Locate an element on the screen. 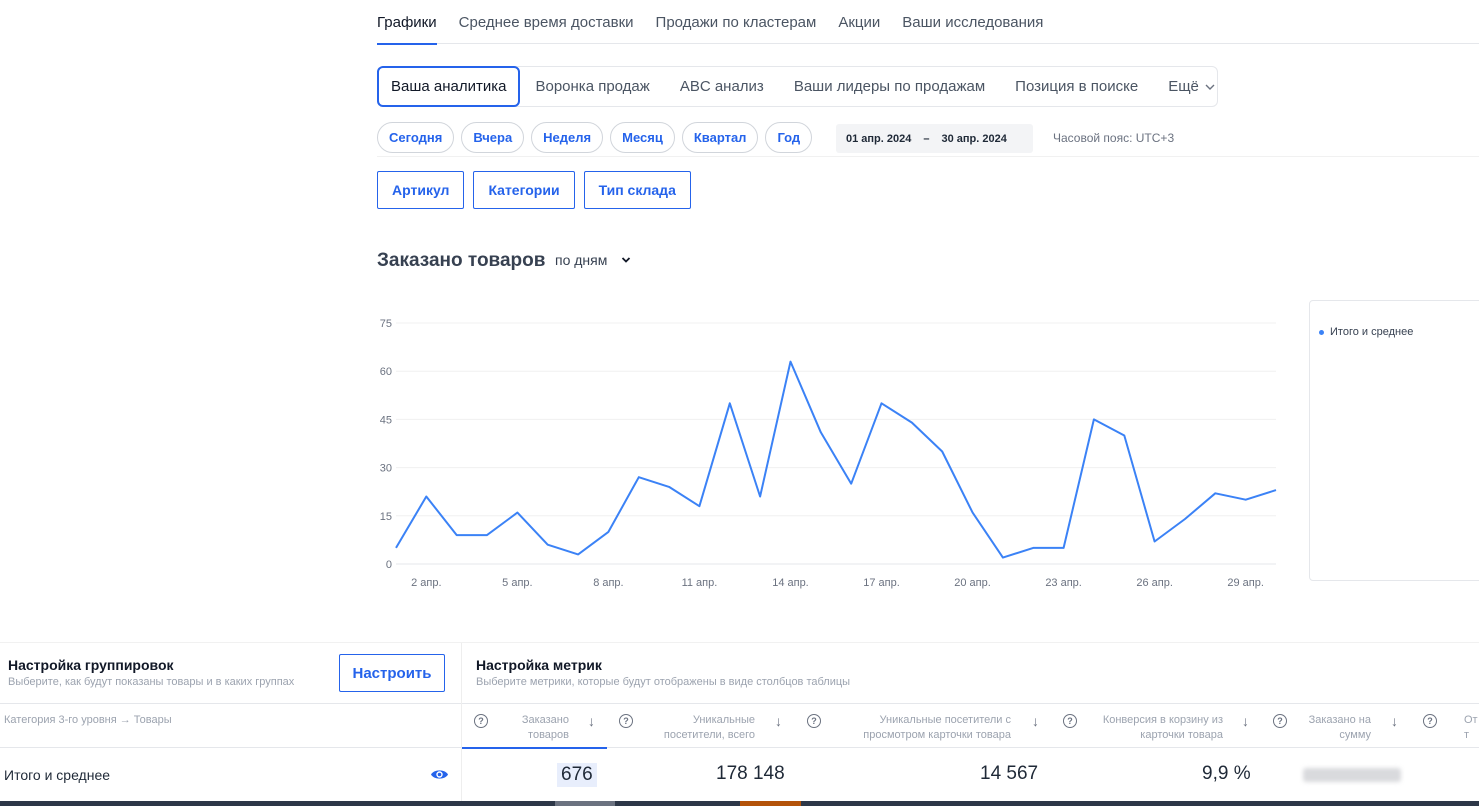  x-tick-label: 20 апр. is located at coordinates (972, 583).